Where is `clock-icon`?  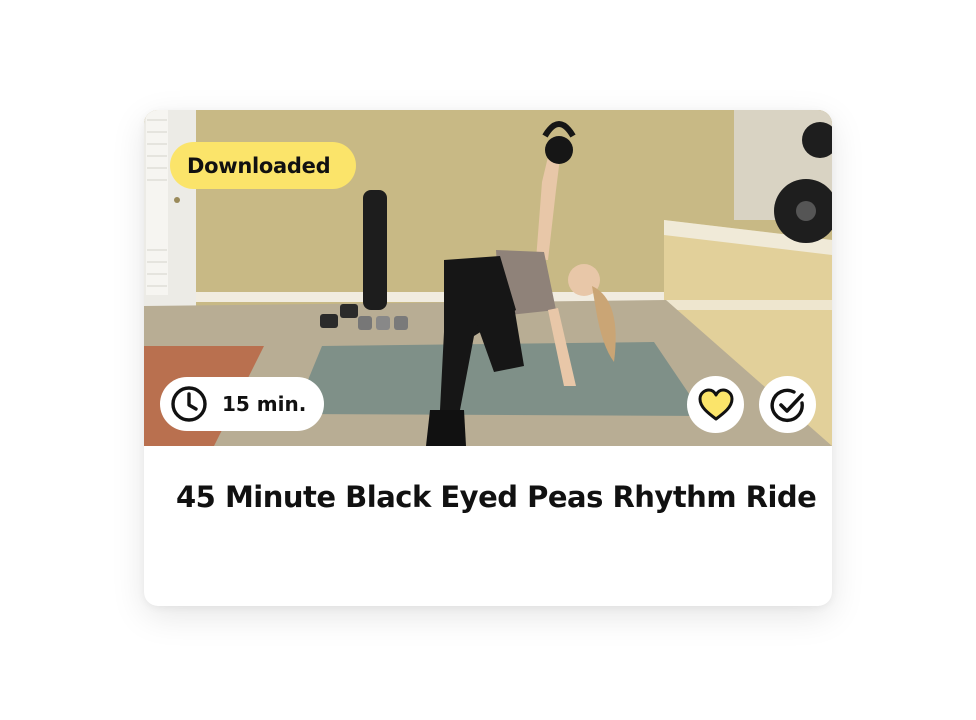
clock-icon is located at coordinates (189, 404).